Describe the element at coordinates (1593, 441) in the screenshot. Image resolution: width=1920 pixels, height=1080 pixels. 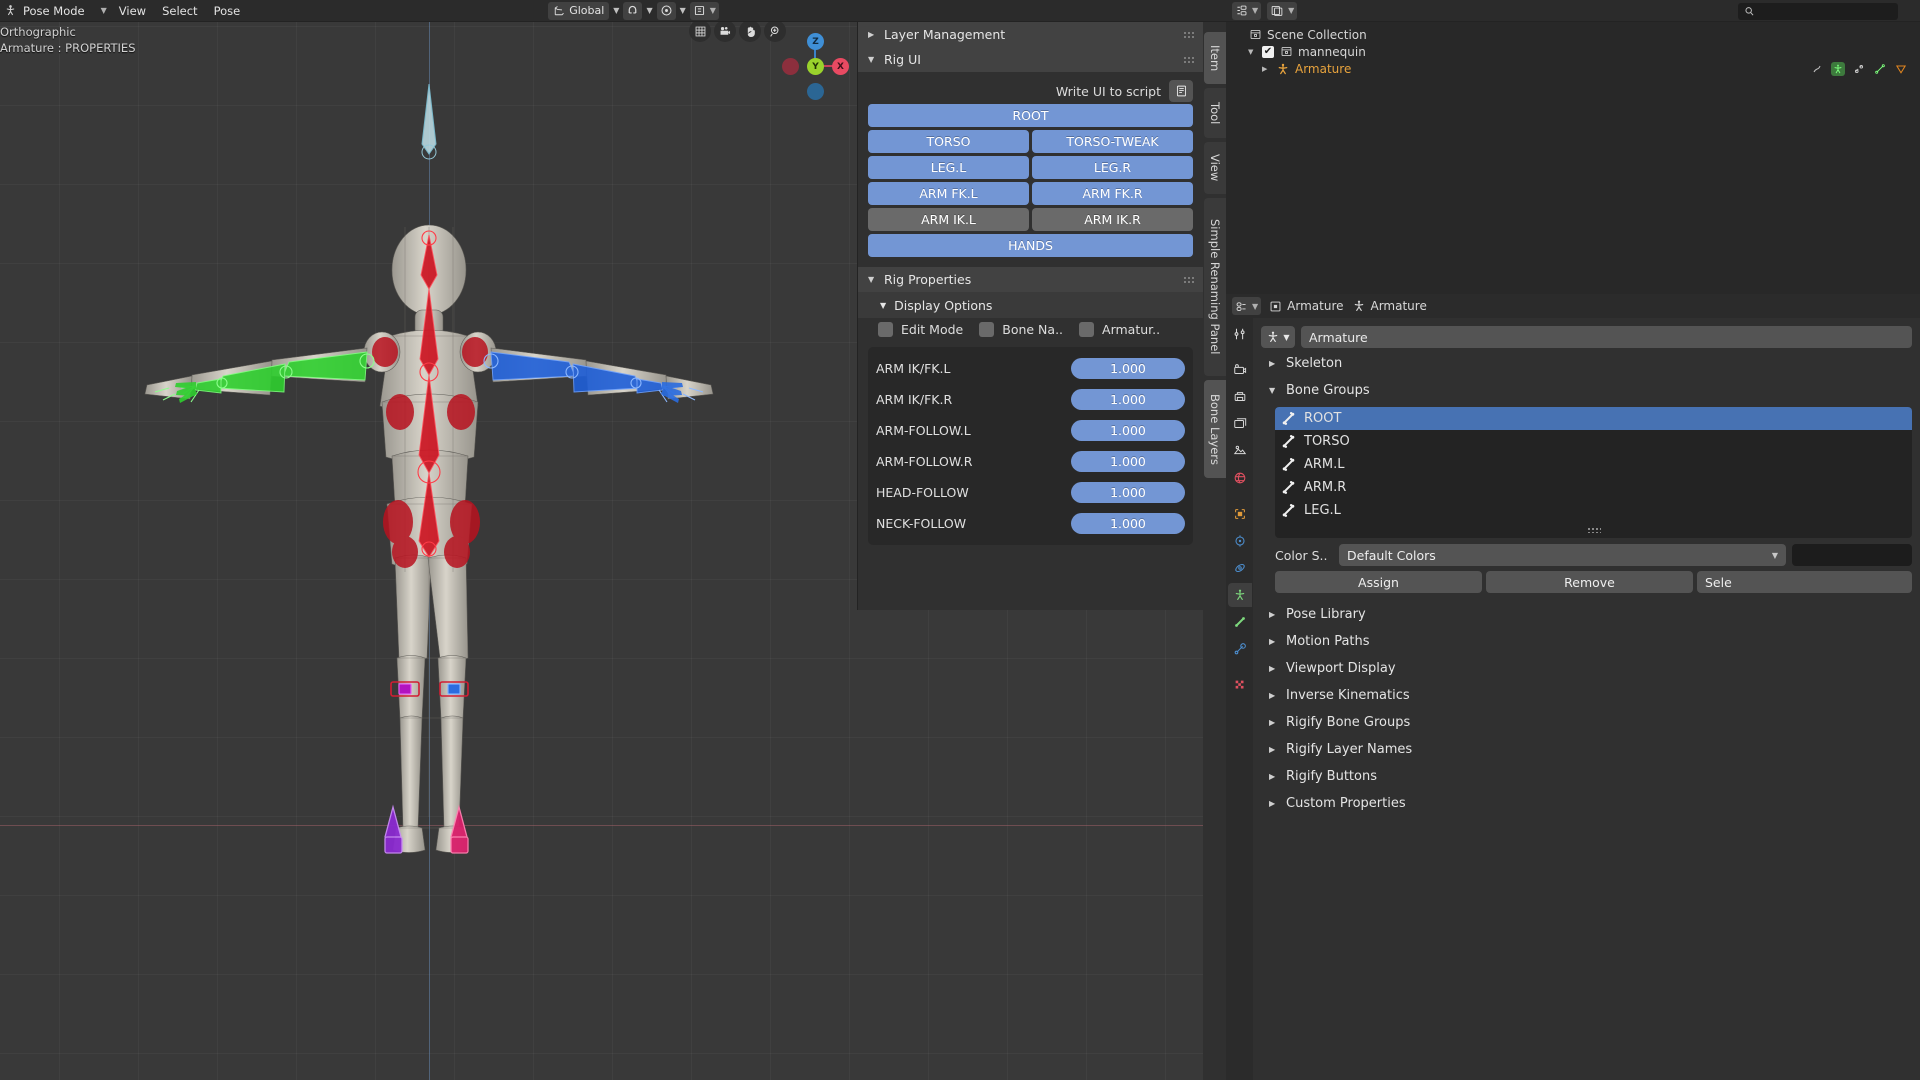
I see `bone-group-item-torso: TORSO` at that location.